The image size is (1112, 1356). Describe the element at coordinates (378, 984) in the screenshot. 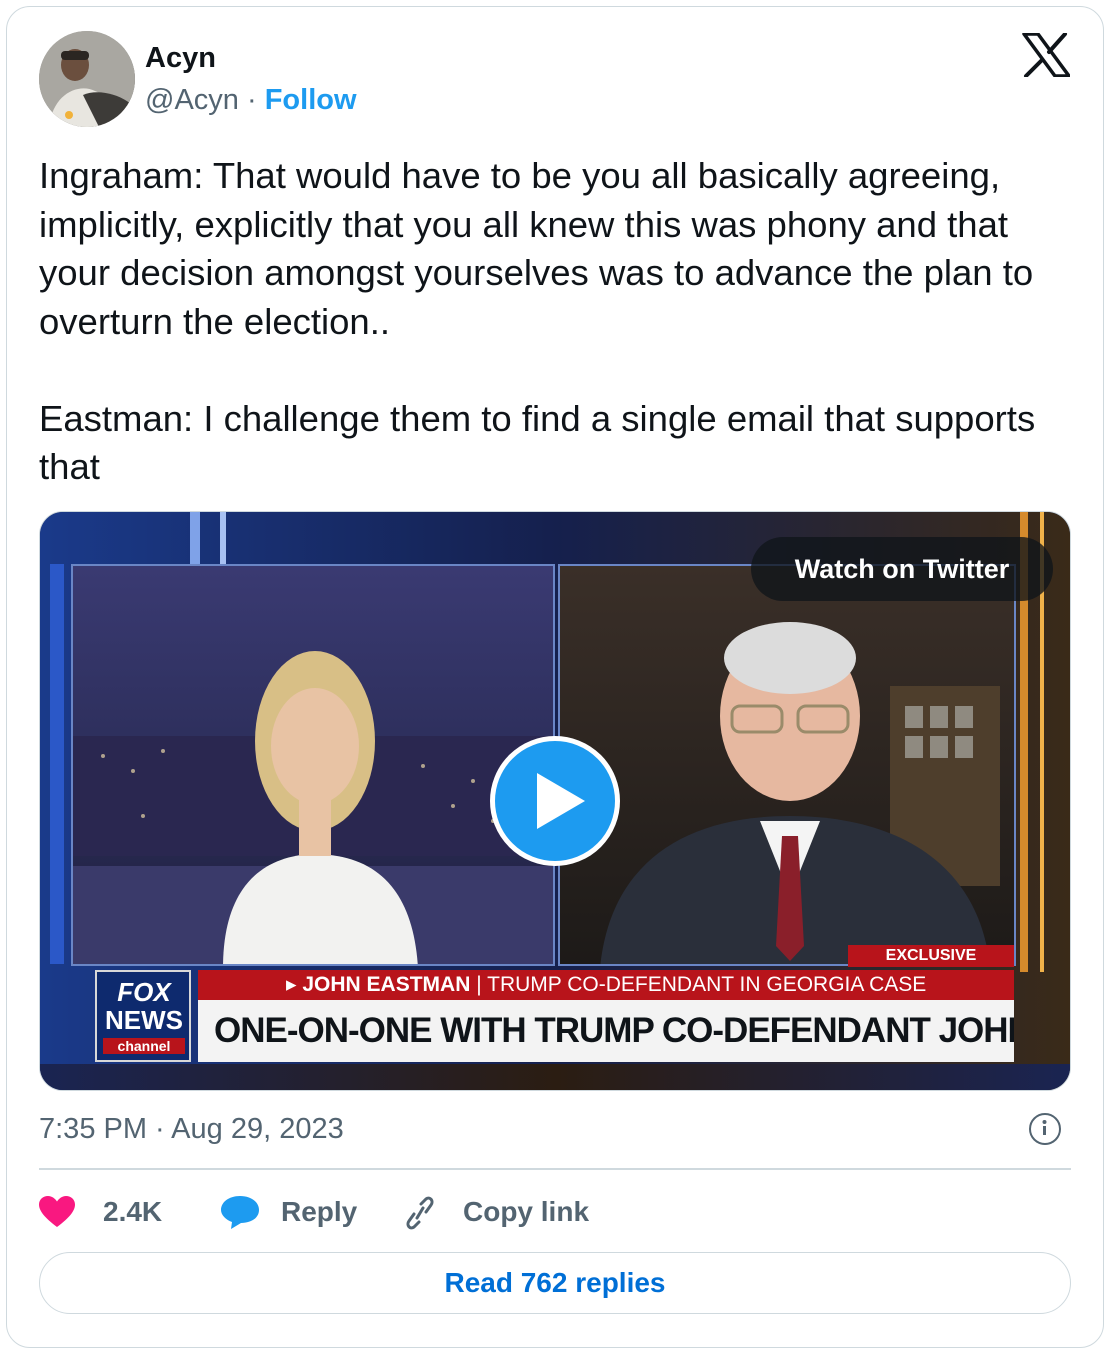

I see `lower-third-name: ▸ JOHN EASTMAN` at that location.